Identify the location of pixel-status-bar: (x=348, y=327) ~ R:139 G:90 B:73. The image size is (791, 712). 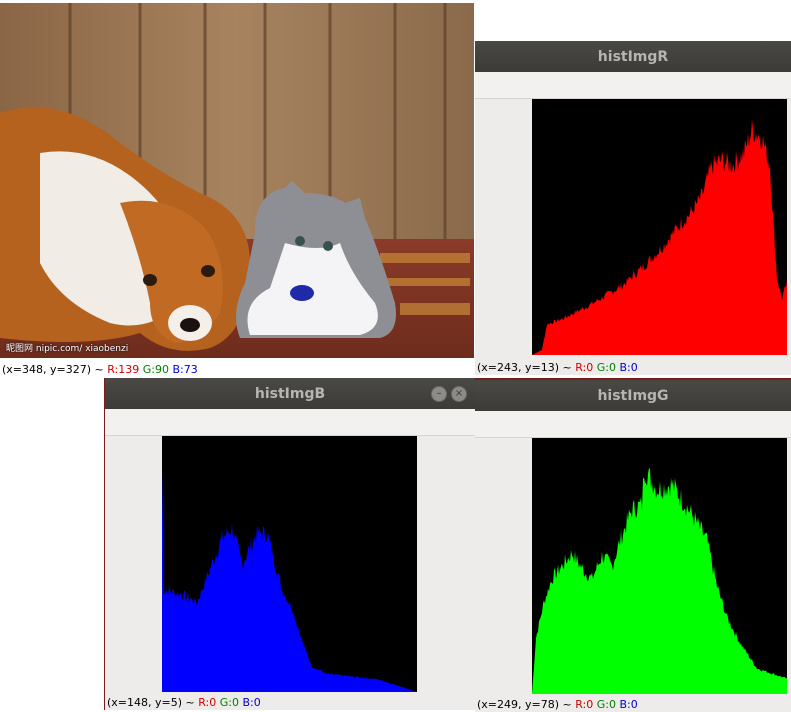
(100, 370).